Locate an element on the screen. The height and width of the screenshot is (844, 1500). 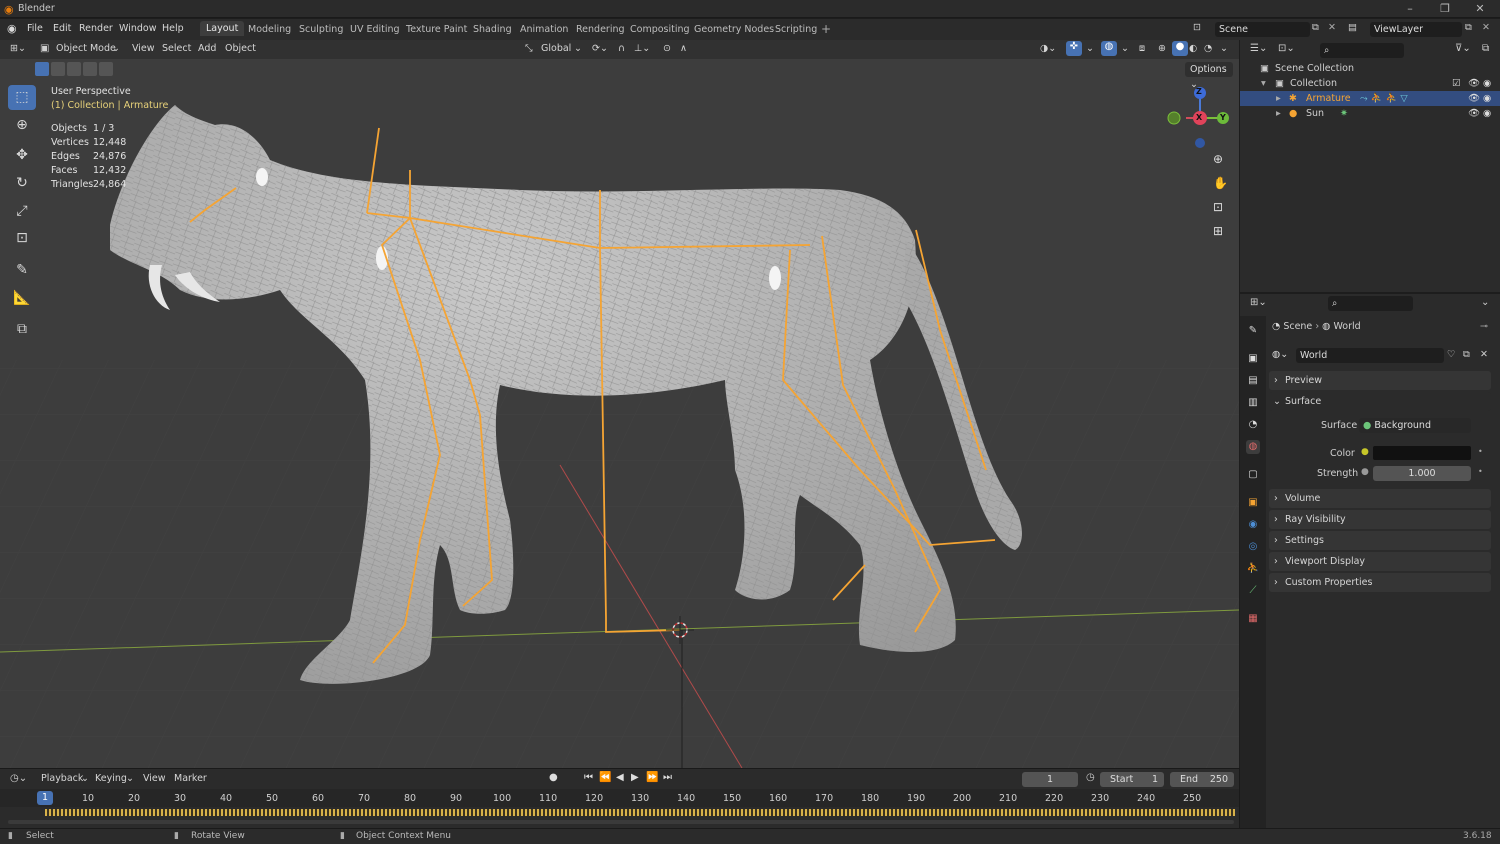
rotate-tool: ↻ is located at coordinates (22, 183).